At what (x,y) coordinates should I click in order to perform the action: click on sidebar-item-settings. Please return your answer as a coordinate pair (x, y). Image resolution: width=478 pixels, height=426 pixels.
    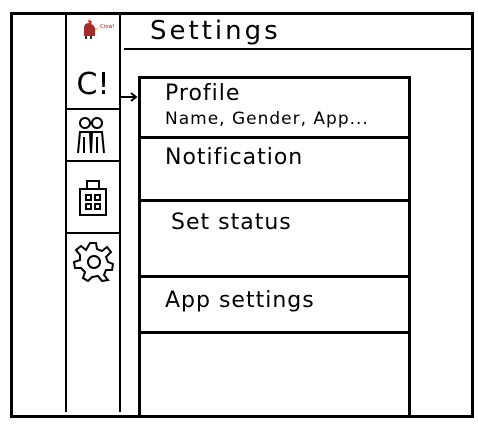
    Looking at the image, I should click on (93, 260).